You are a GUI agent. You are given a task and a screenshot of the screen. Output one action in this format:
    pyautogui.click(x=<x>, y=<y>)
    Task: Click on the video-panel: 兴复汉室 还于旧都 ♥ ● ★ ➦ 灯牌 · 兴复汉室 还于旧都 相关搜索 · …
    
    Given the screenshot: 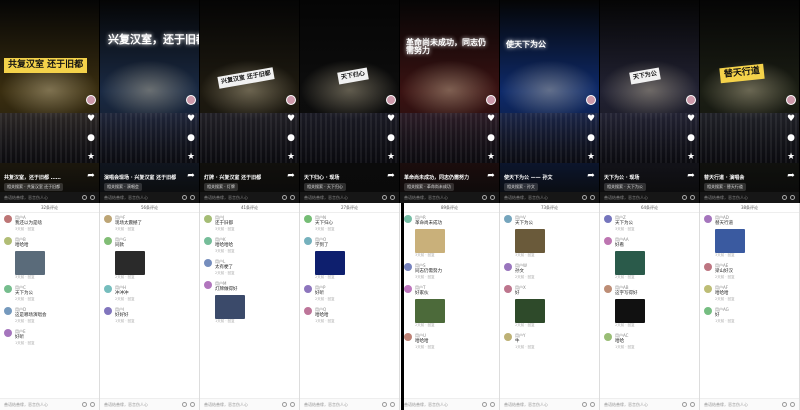 What is the action you would take?
    pyautogui.click(x=250, y=101)
    